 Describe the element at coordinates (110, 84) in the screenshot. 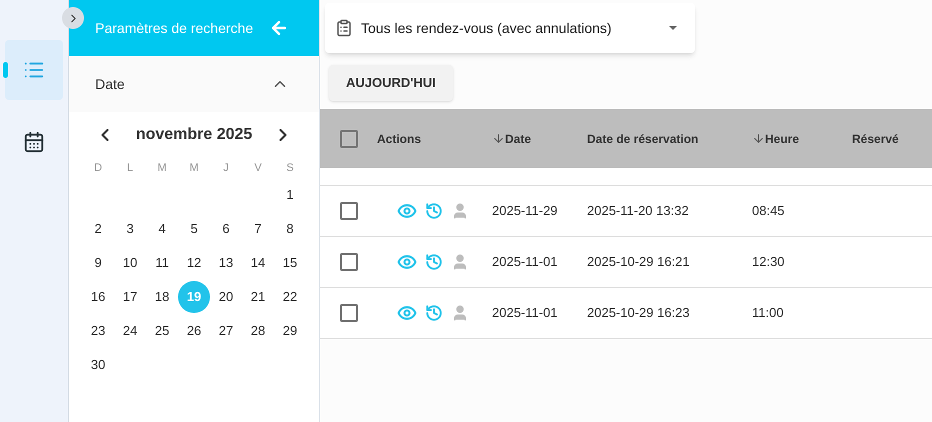

I see `section-label: Date` at that location.